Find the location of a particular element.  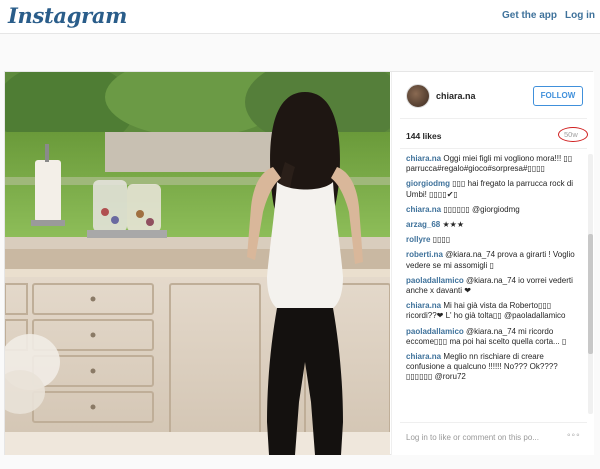

comment-text: ▯▯▯▯ is located at coordinates (441, 240).